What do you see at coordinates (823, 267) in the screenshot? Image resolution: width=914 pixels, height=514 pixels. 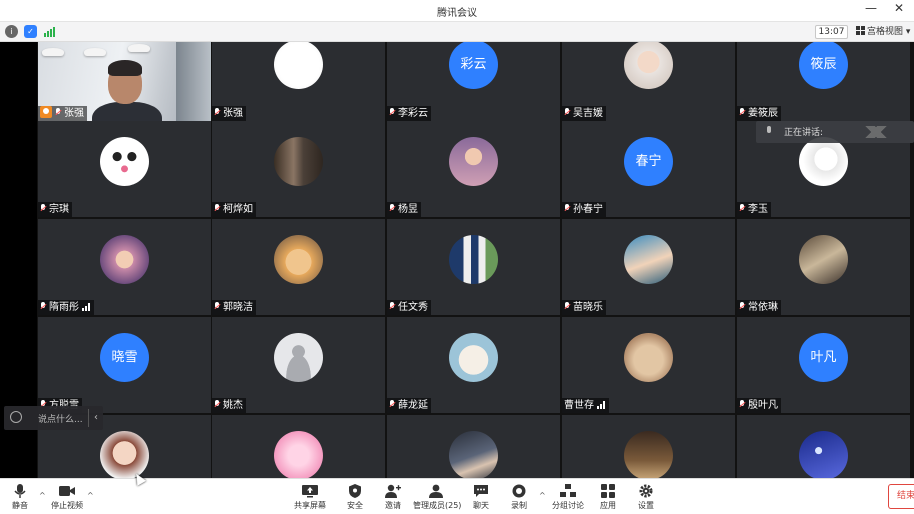 I see `participant-tile: 常依琳` at bounding box center [823, 267].